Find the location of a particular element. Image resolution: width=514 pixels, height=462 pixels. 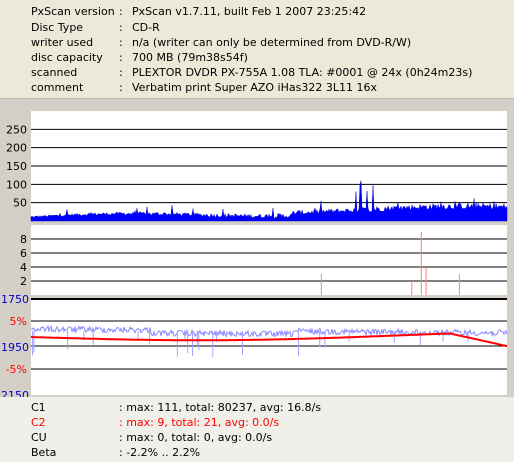

jitter-tick-label: 1750 is located at coordinates (15, 299).